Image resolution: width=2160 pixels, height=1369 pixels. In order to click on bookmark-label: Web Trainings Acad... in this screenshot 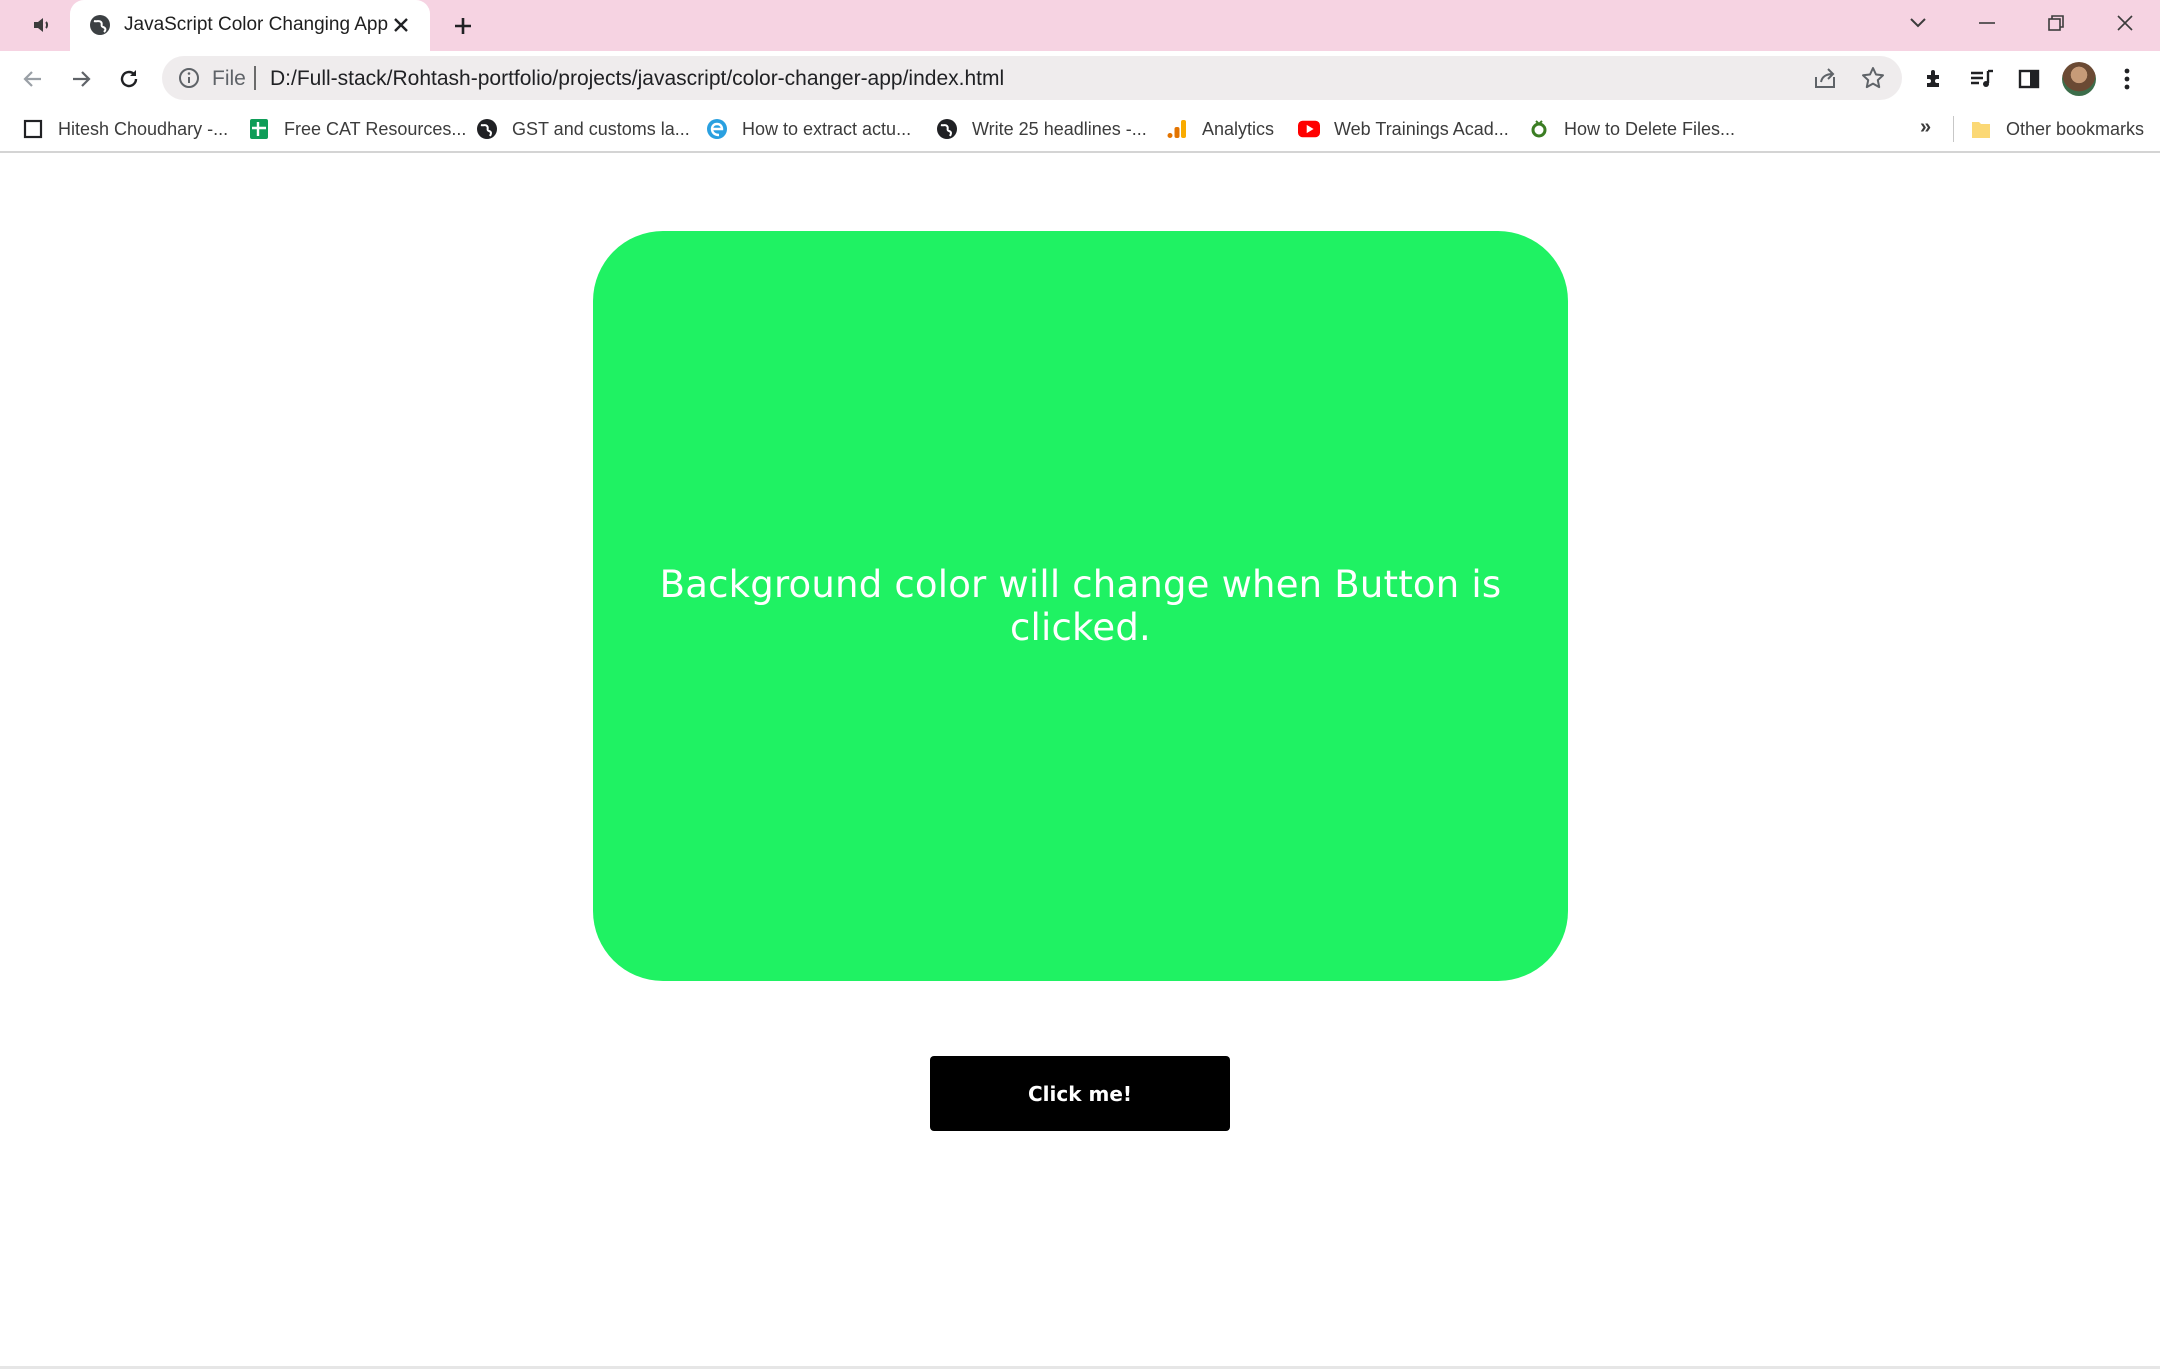, I will do `click(1421, 128)`.